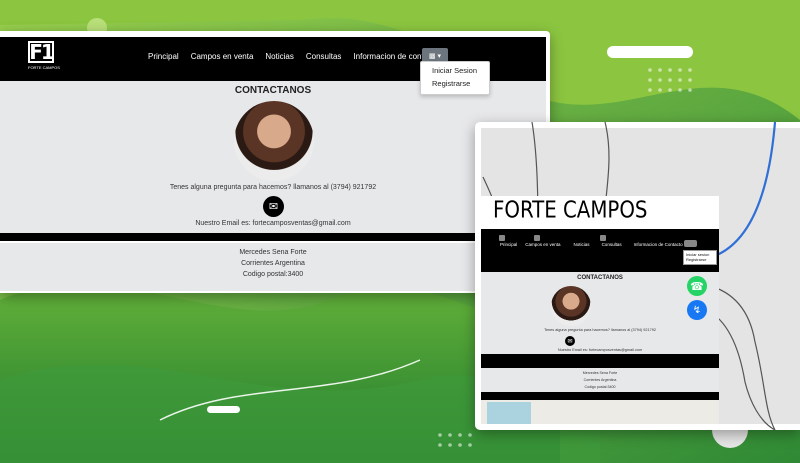 The width and height of the screenshot is (800, 463). What do you see at coordinates (600, 361) in the screenshot?
I see `preview-section-divider` at bounding box center [600, 361].